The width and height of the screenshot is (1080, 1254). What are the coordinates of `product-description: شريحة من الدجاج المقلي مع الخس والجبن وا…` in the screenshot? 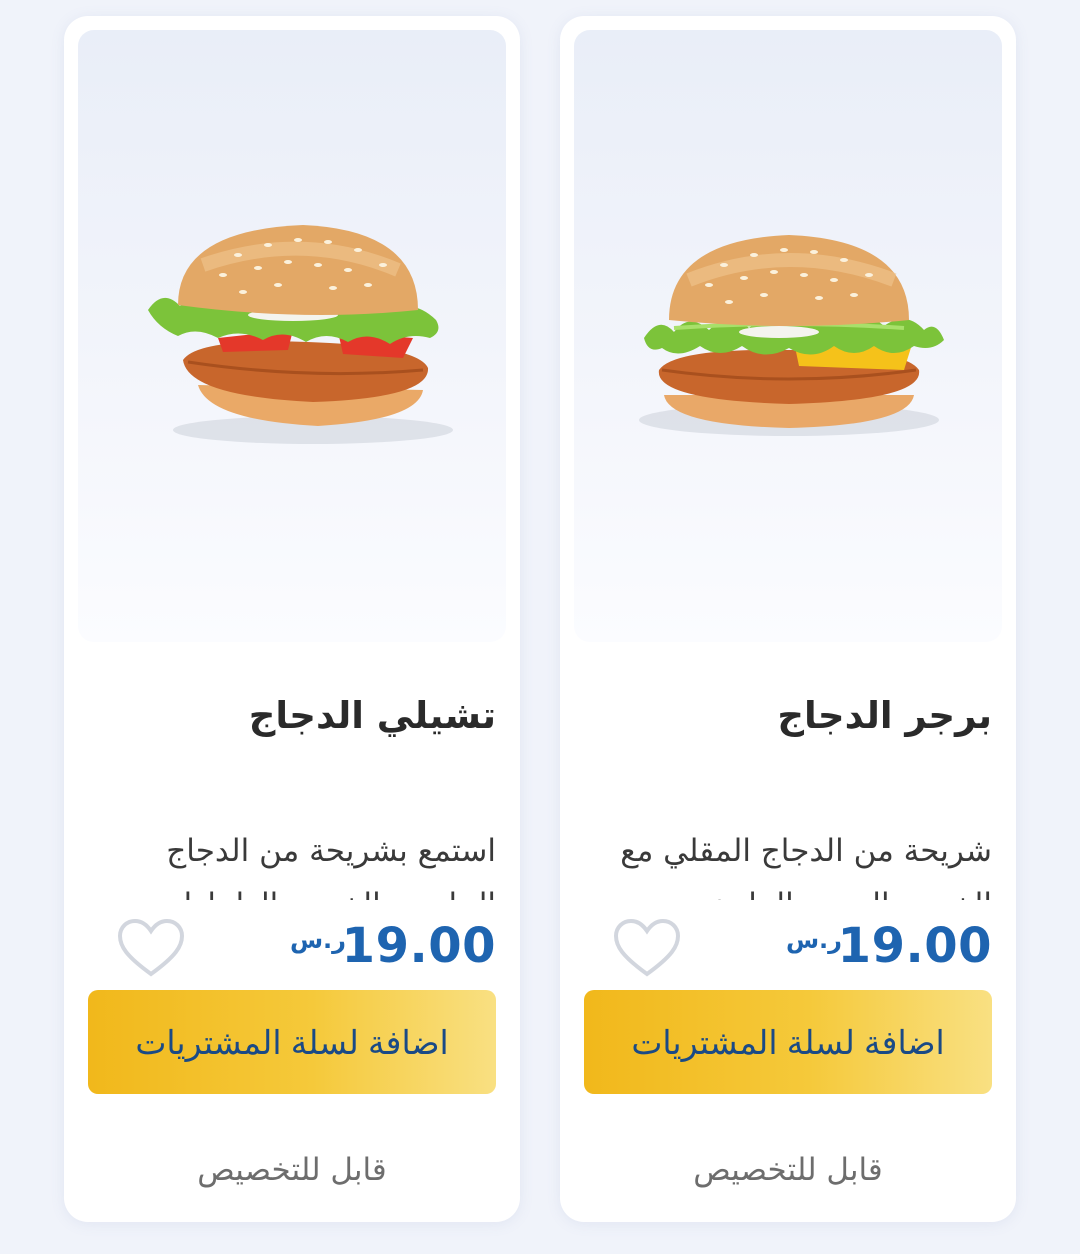 It's located at (806, 866).